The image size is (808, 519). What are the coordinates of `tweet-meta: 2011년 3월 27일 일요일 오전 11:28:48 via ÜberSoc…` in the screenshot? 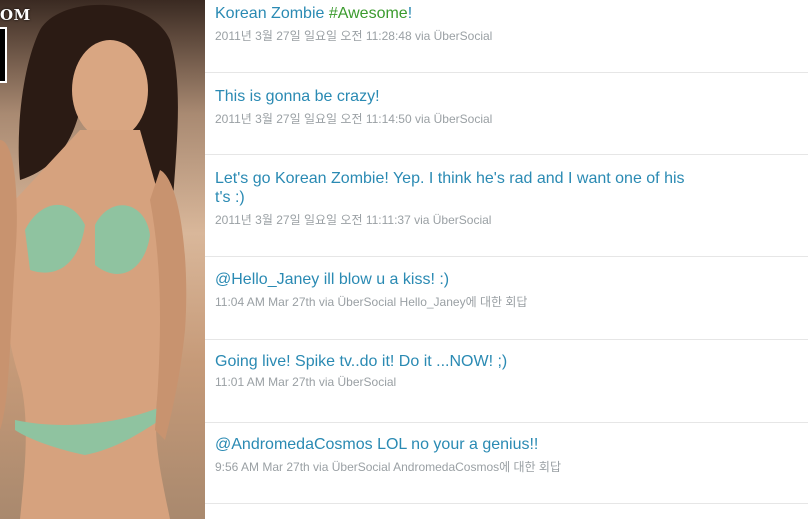 It's located at (354, 36).